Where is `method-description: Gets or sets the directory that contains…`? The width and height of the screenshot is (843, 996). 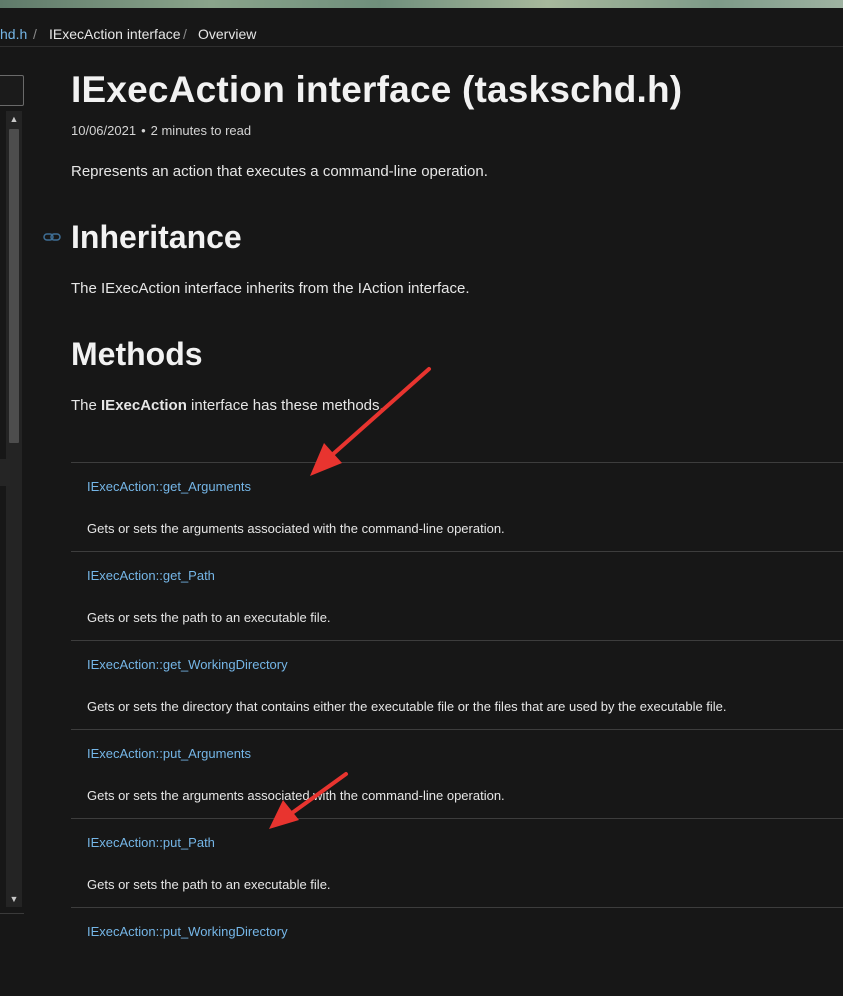 method-description: Gets or sets the directory that contains… is located at coordinates (407, 706).